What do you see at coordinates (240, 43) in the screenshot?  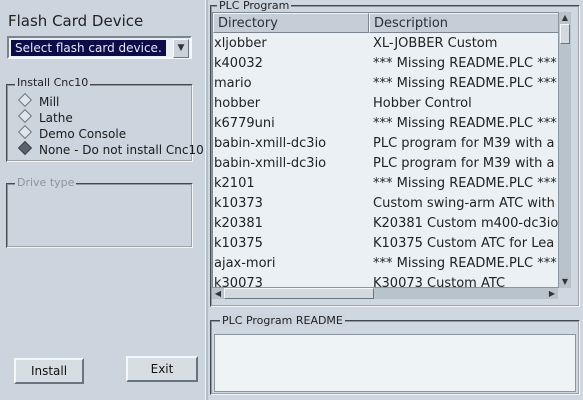 I see `cell-directory: xljobber` at bounding box center [240, 43].